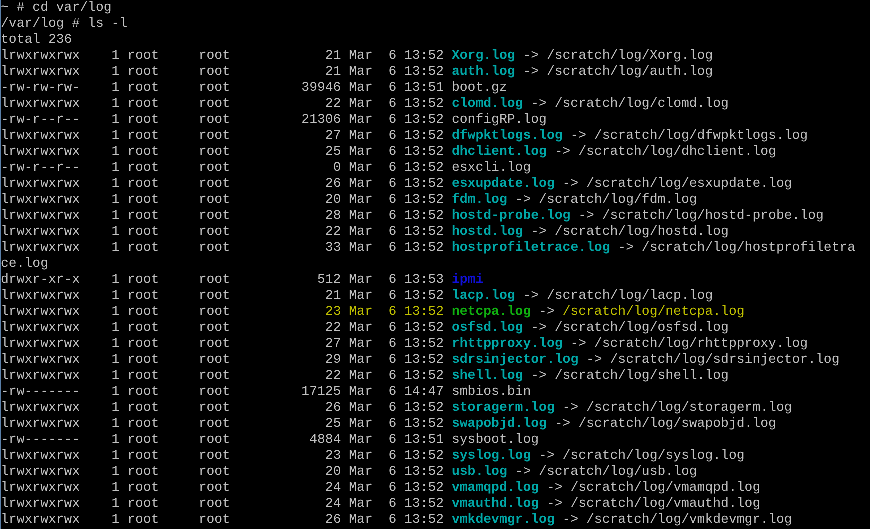 The image size is (870, 529). Describe the element at coordinates (689, 519) in the screenshot. I see `link-target: /scratch/log/vmkdevmgr.log` at that location.